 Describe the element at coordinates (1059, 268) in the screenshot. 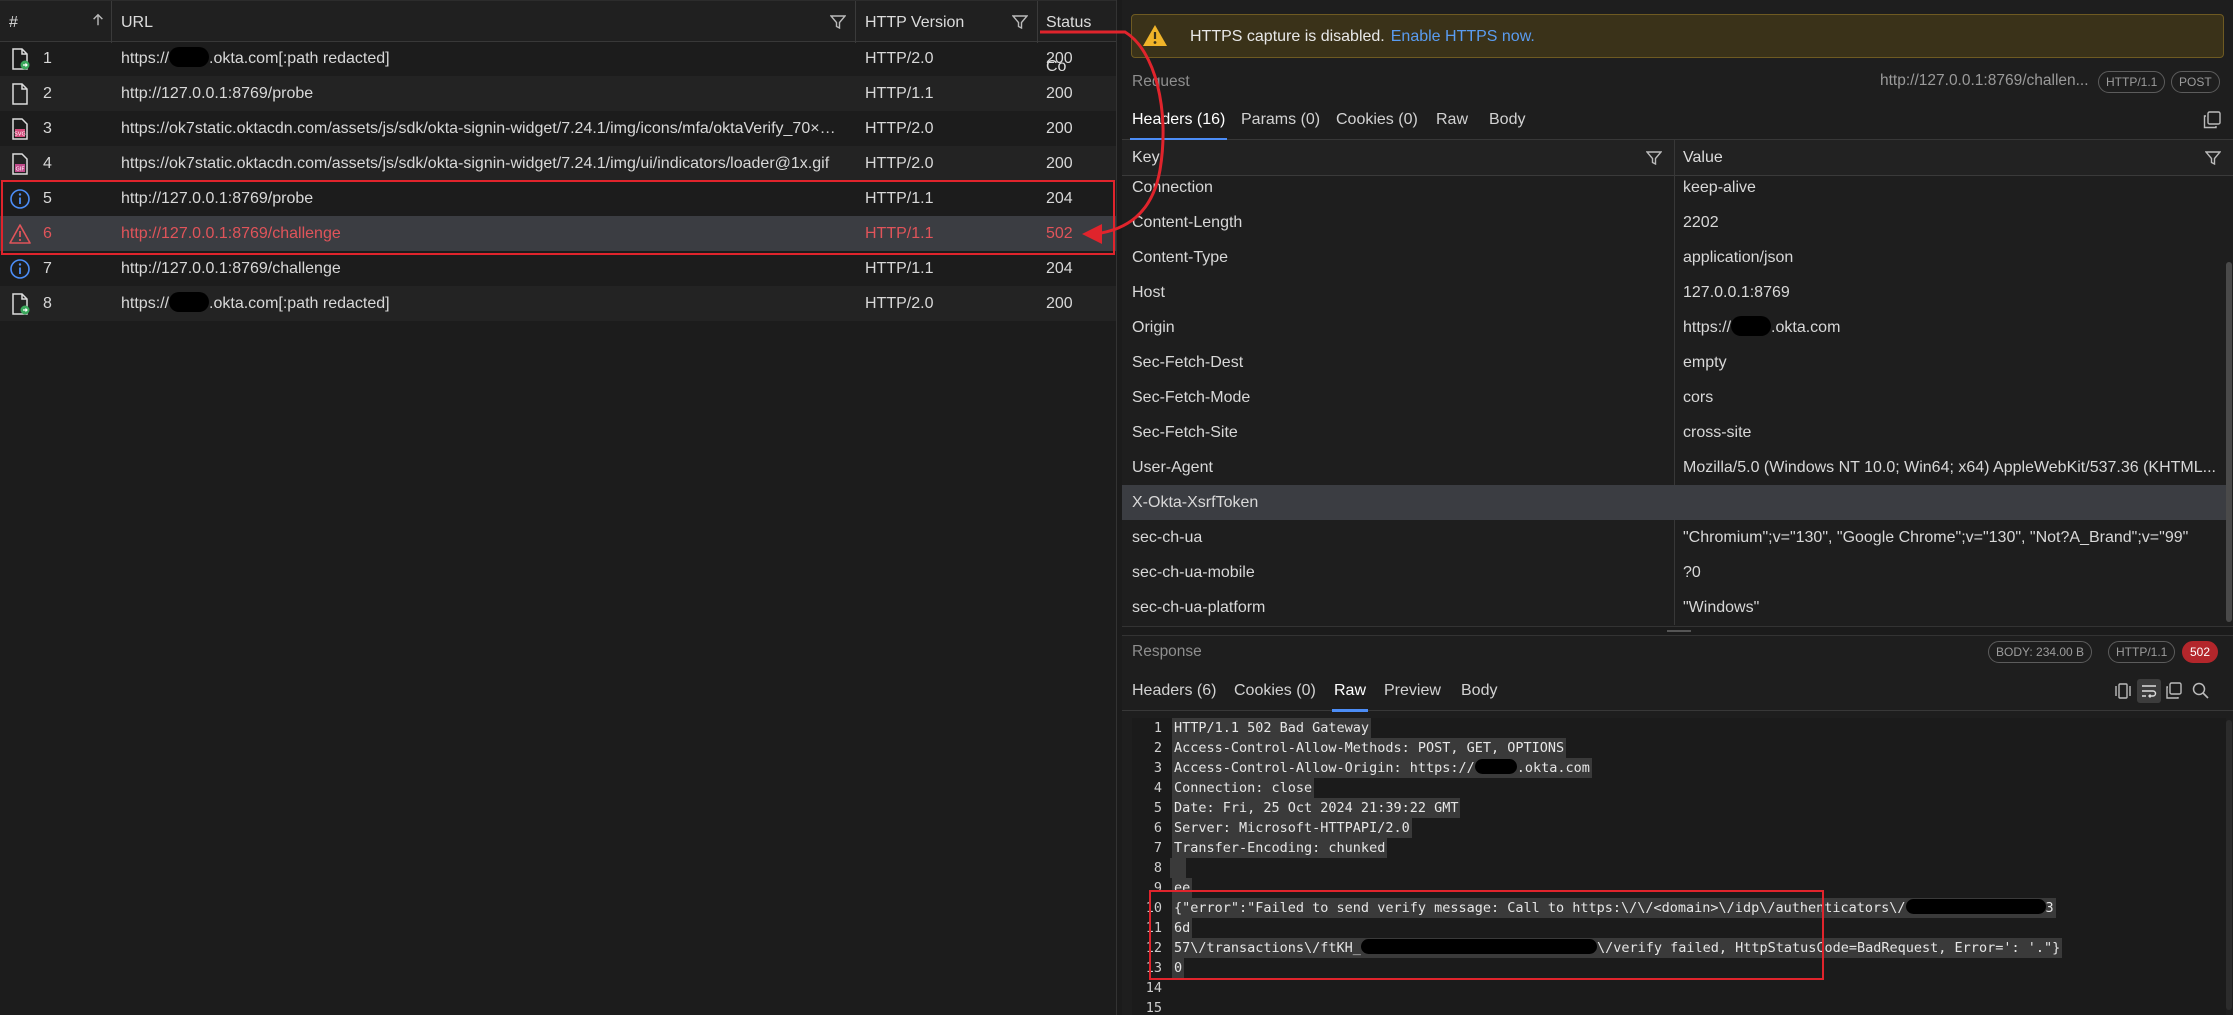

I see `request-status: 204` at that location.